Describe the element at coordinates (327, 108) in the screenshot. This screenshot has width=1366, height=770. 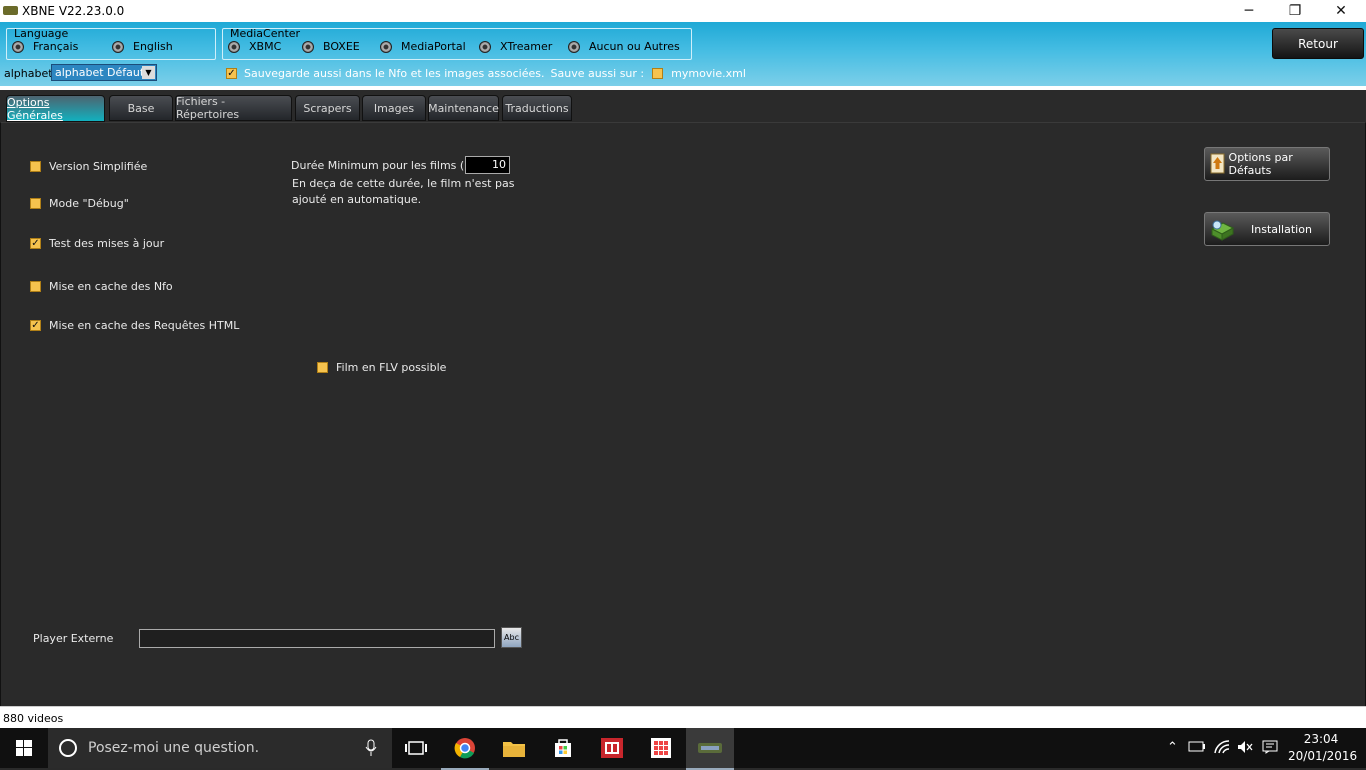
I see `tab-scrapers: Scrapers` at that location.